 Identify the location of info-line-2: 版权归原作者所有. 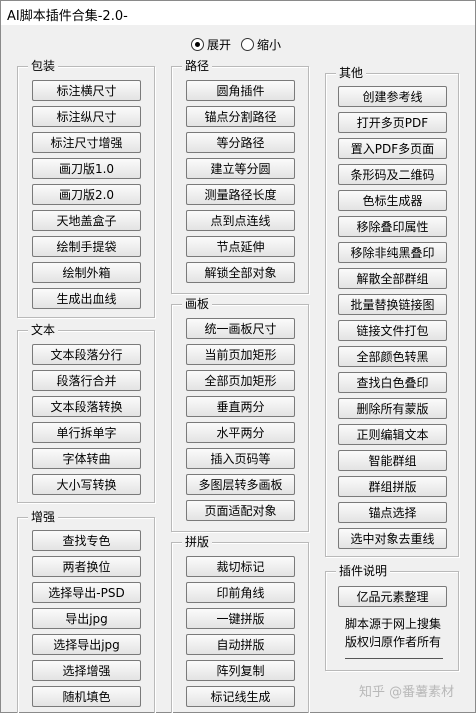
(393, 642).